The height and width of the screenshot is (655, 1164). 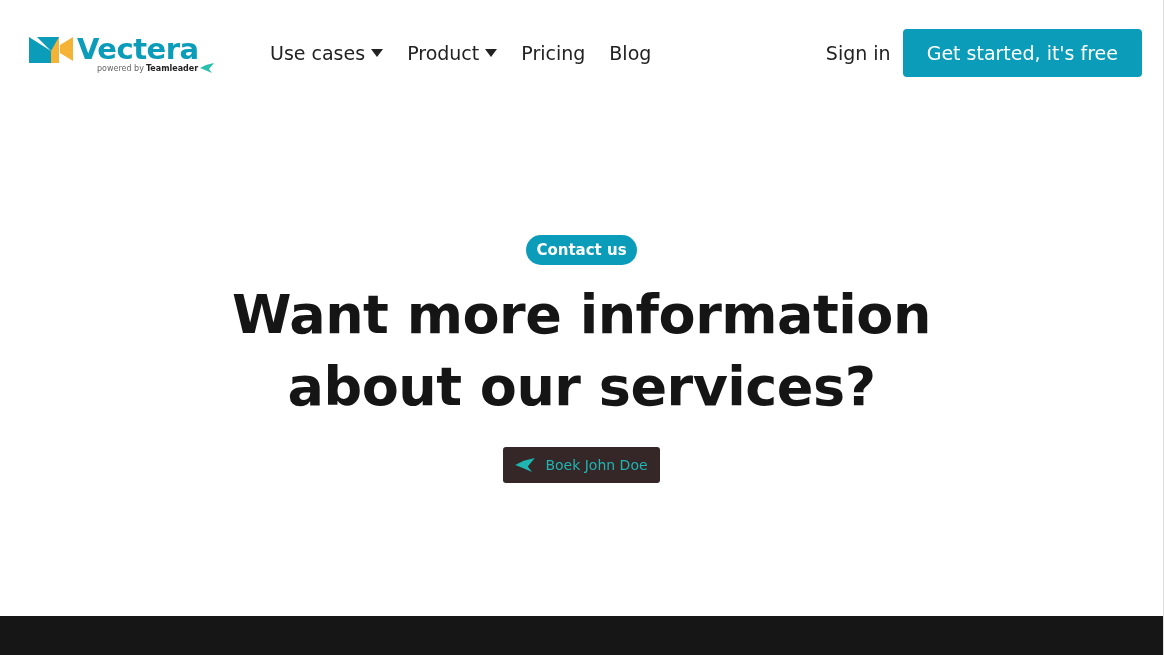 What do you see at coordinates (172, 68) in the screenshot?
I see `logo-brand: Teamleader` at bounding box center [172, 68].